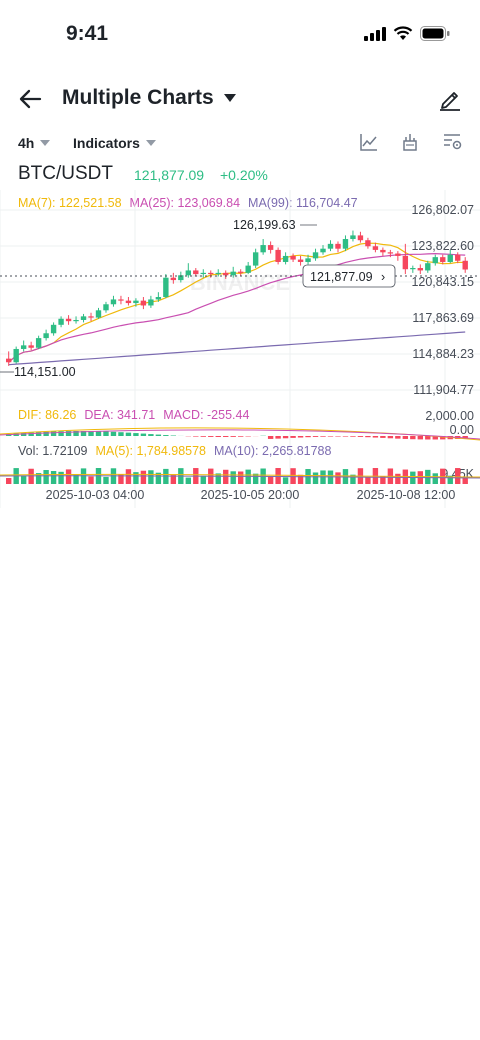 Image resolution: width=480 pixels, height=1040 pixels. Describe the element at coordinates (65, 174) in the screenshot. I see `pair-symbol: BTC/USDT` at that location.